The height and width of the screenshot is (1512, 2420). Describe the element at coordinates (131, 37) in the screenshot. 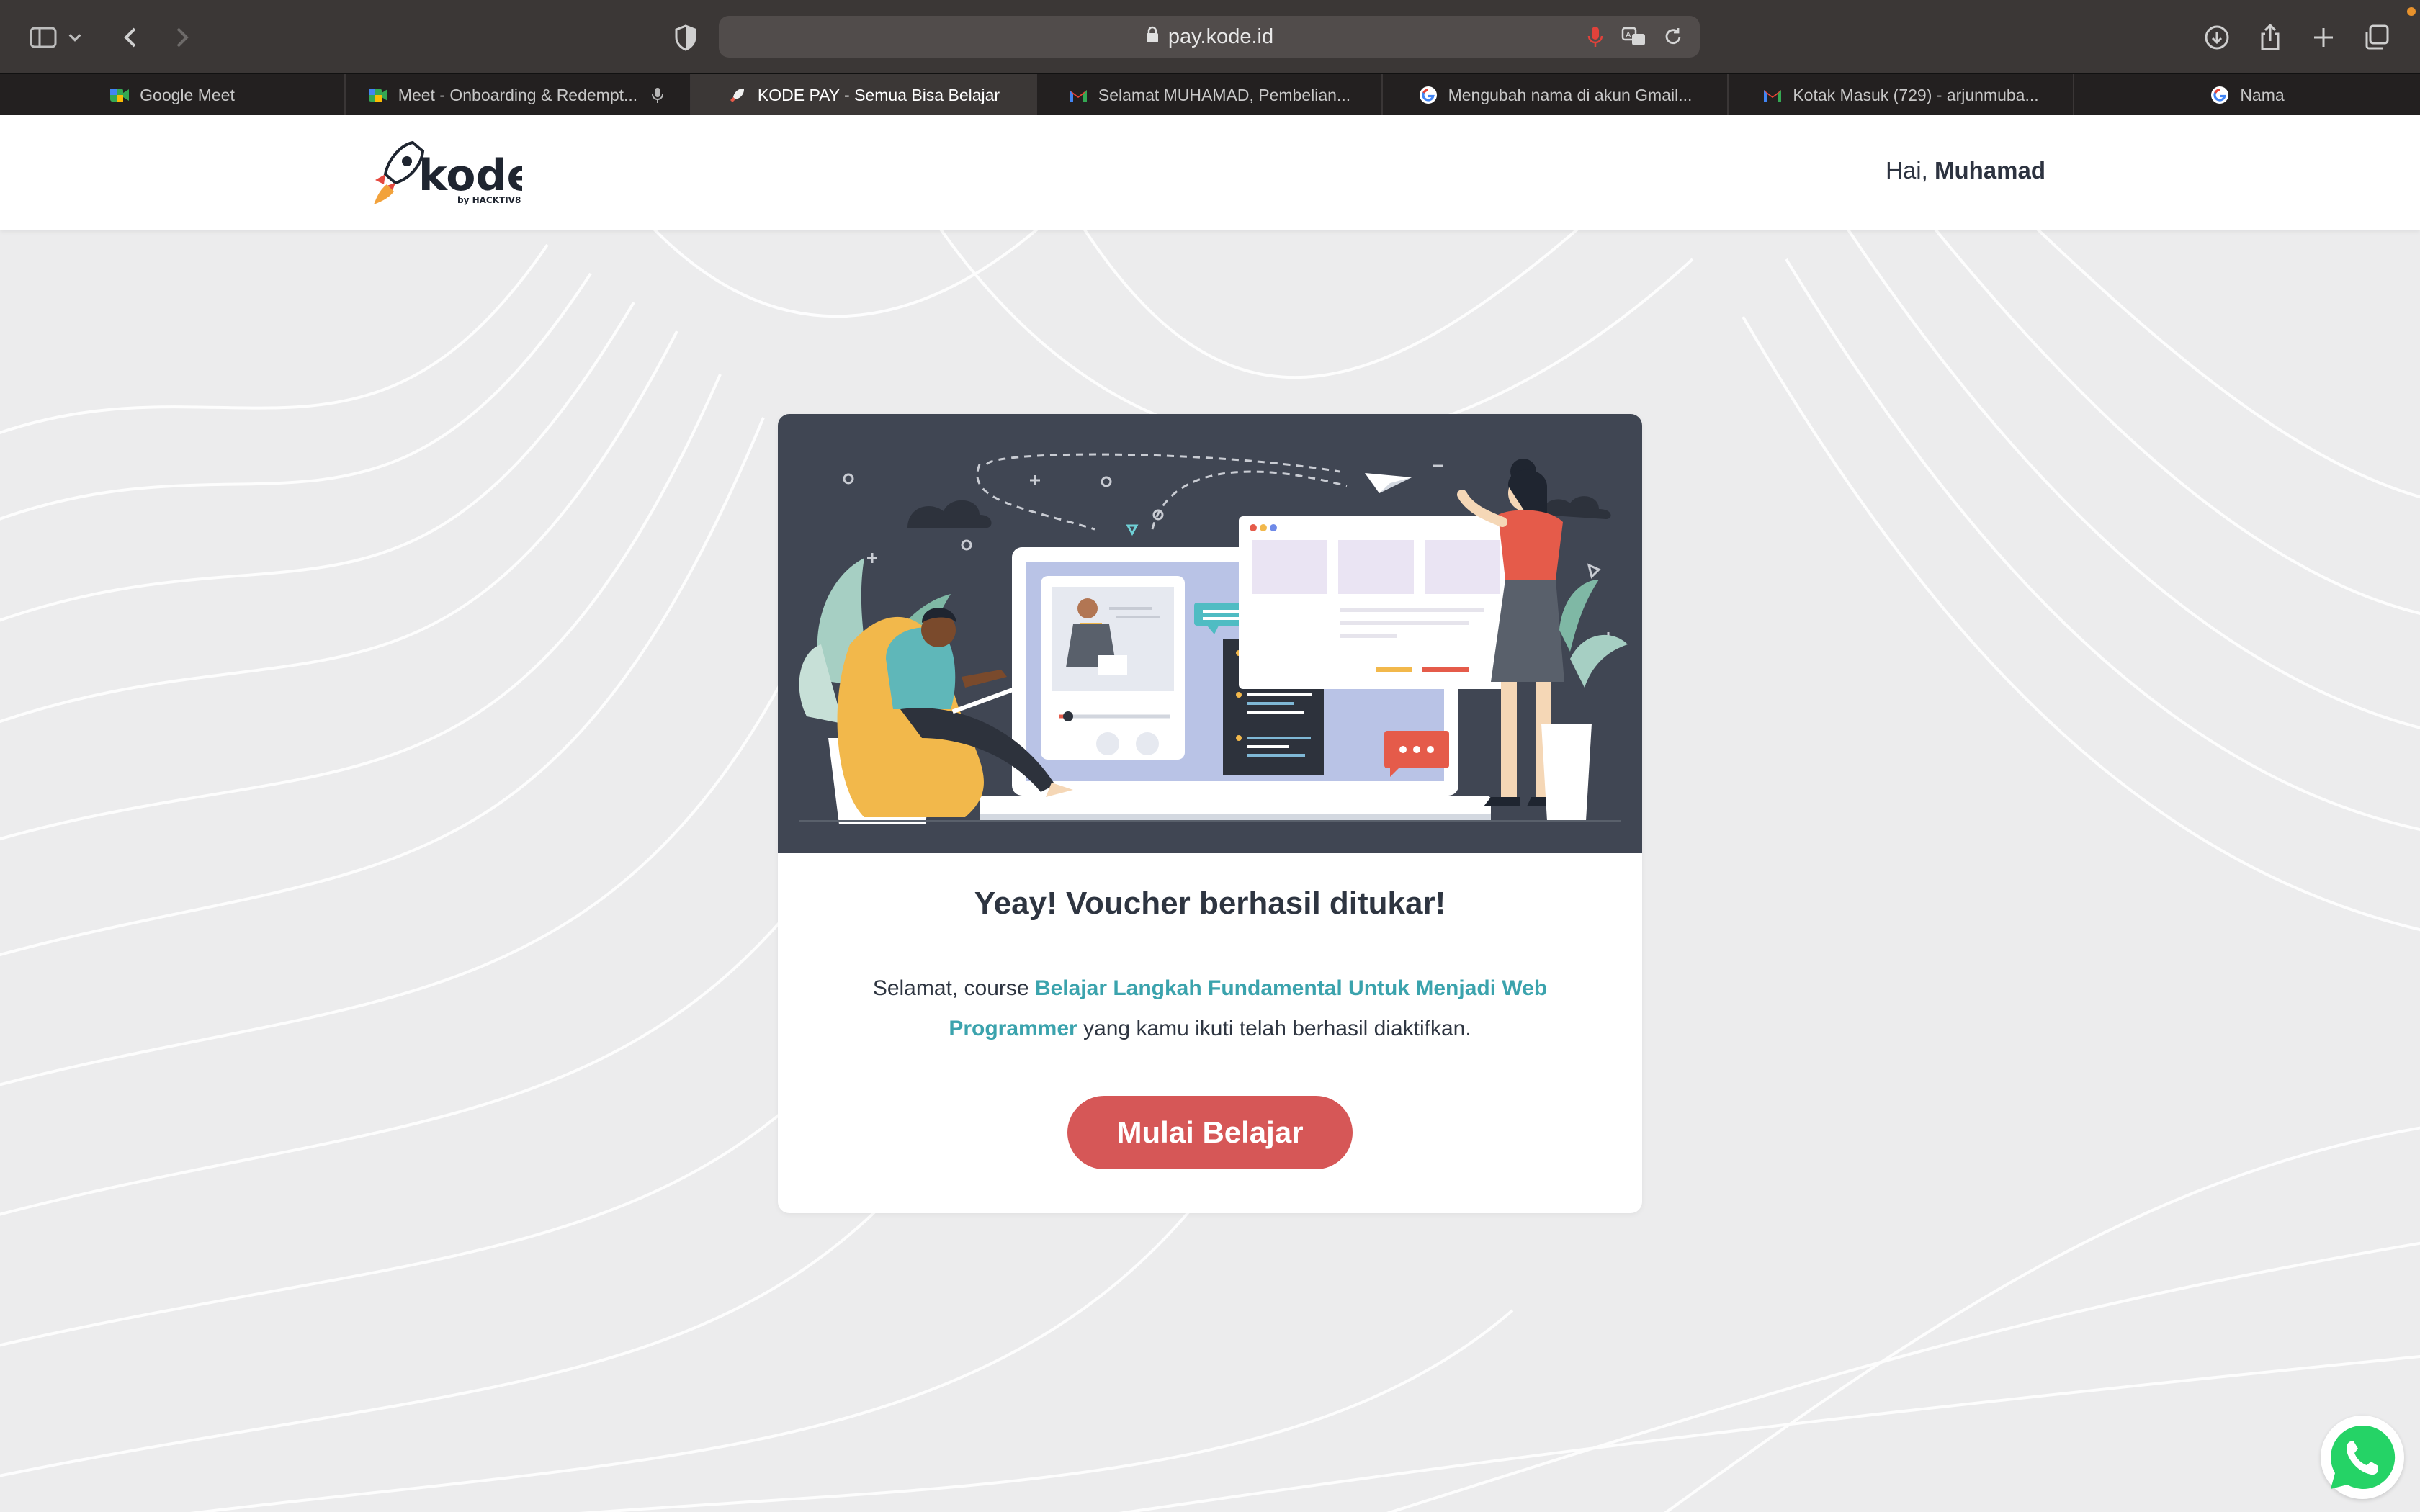

I see `back-icon` at that location.